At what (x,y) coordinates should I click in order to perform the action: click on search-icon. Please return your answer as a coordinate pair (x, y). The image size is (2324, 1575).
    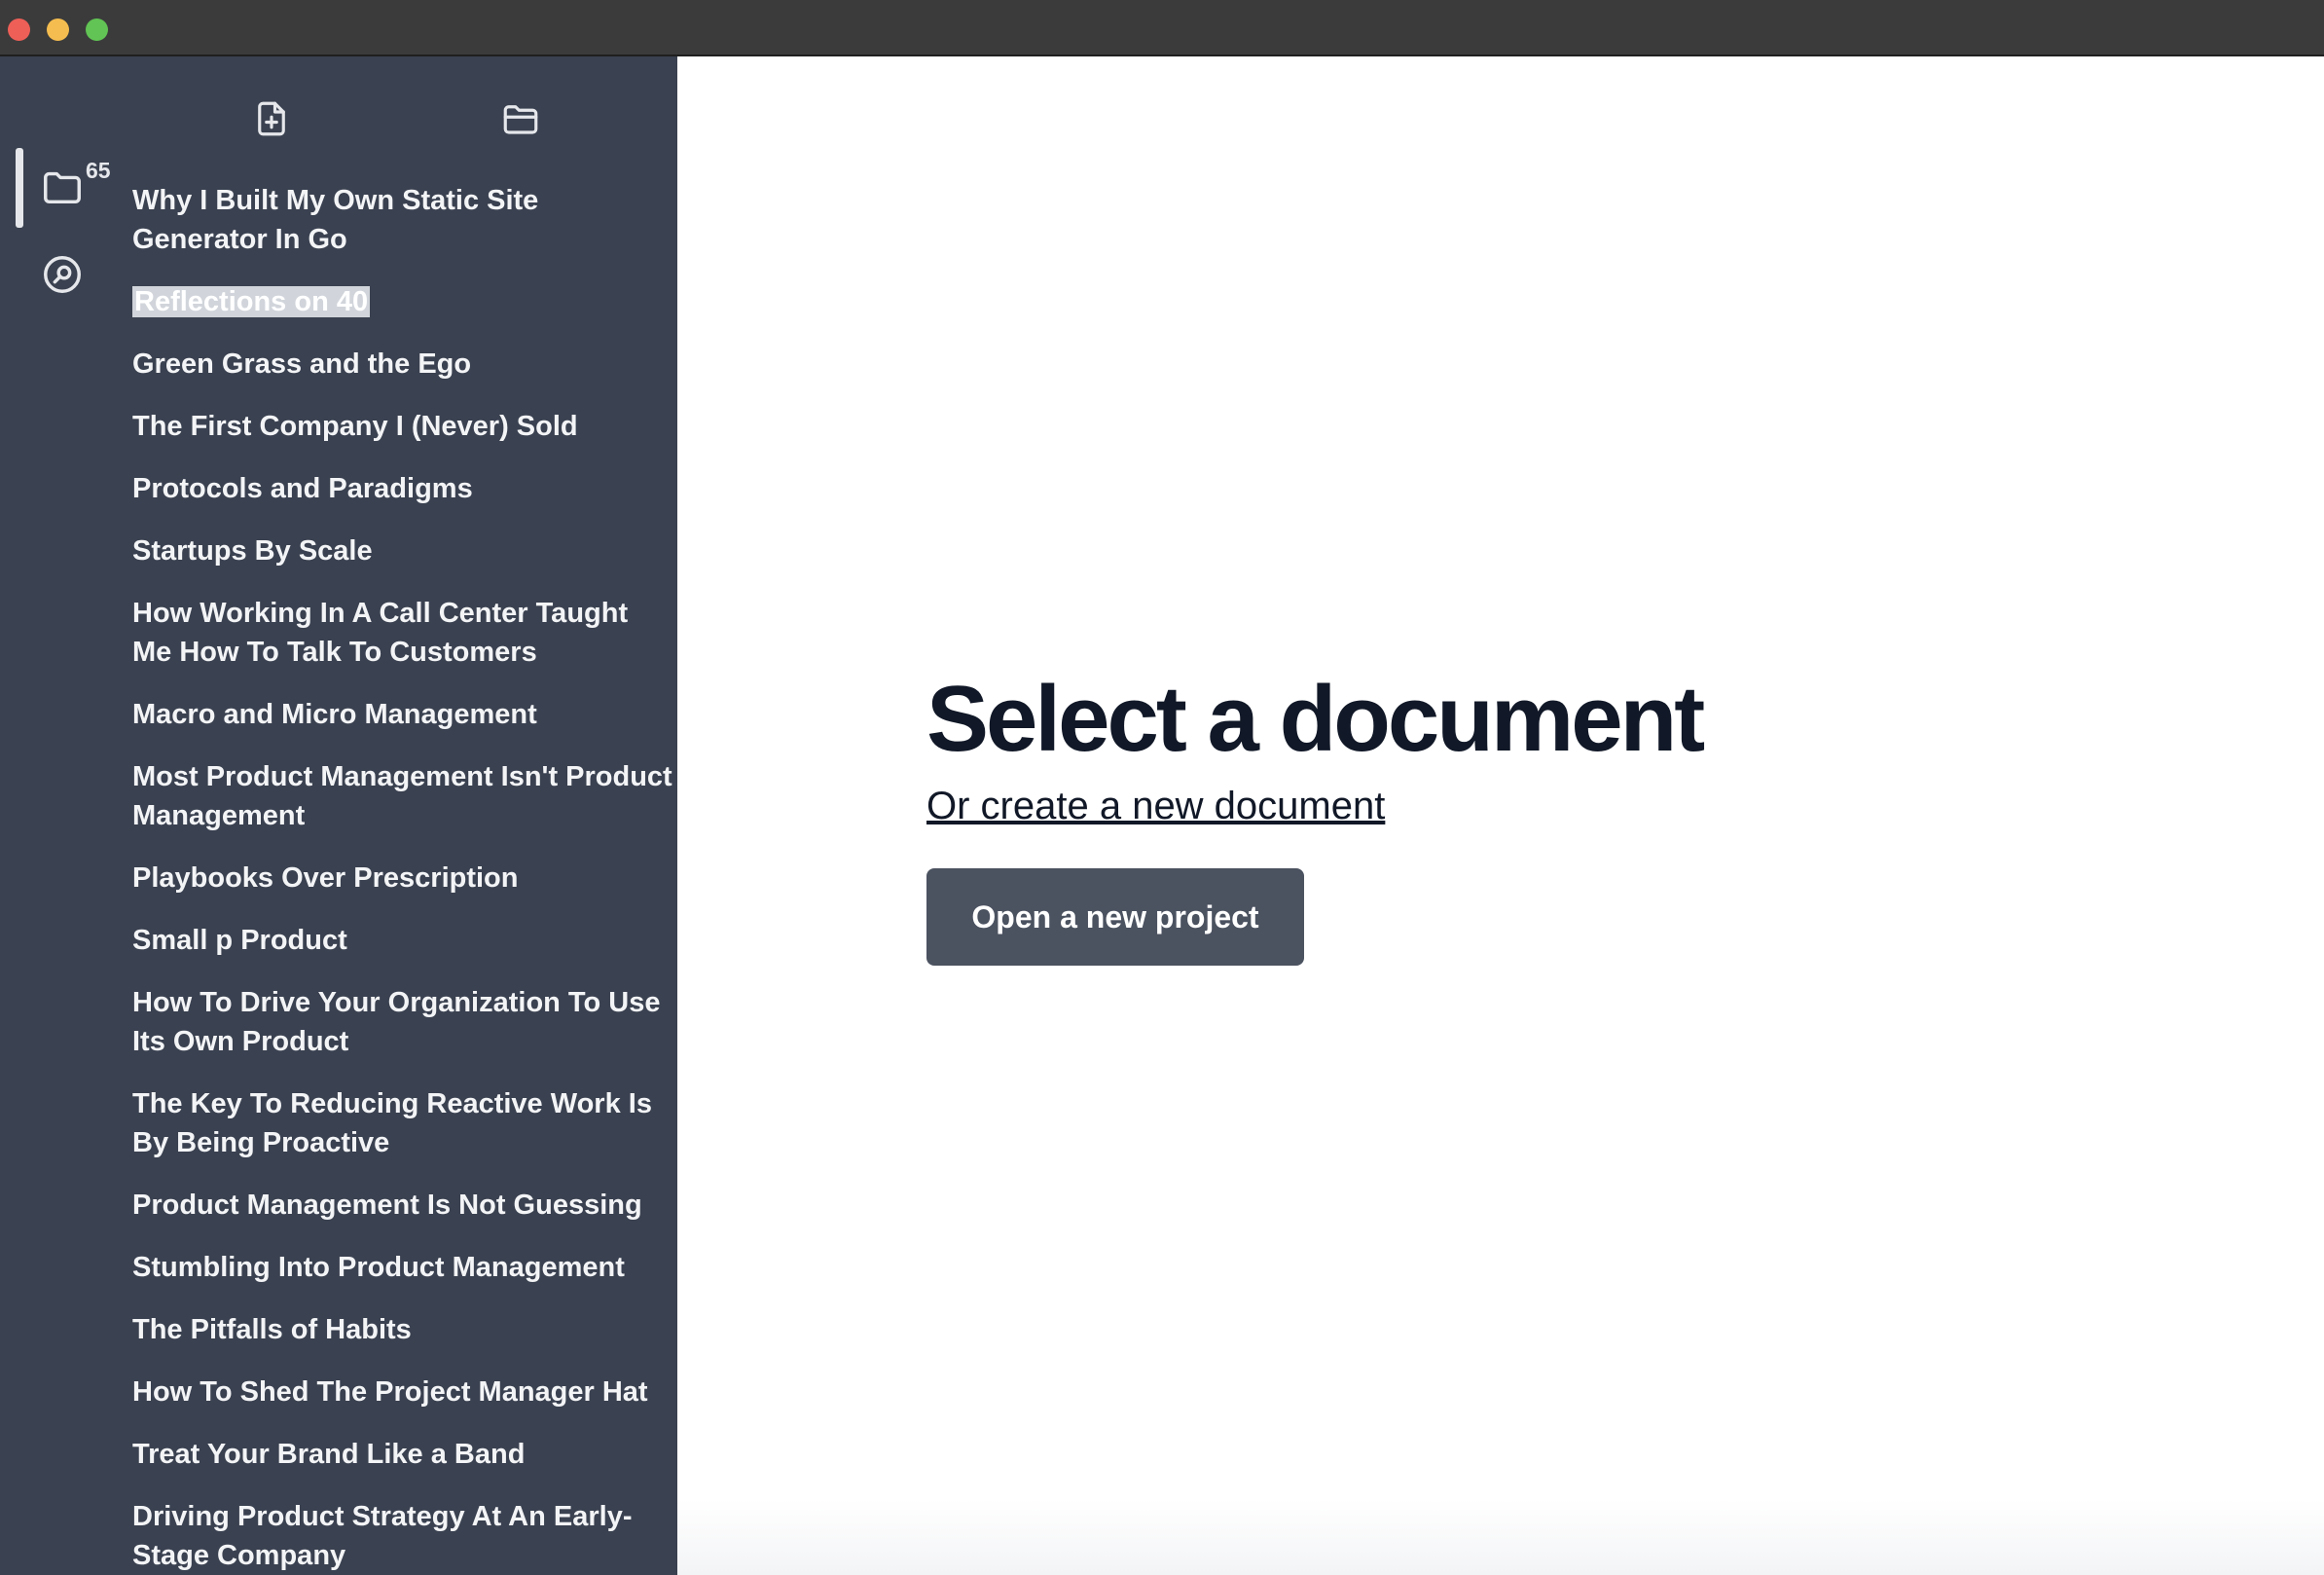
    Looking at the image, I should click on (62, 274).